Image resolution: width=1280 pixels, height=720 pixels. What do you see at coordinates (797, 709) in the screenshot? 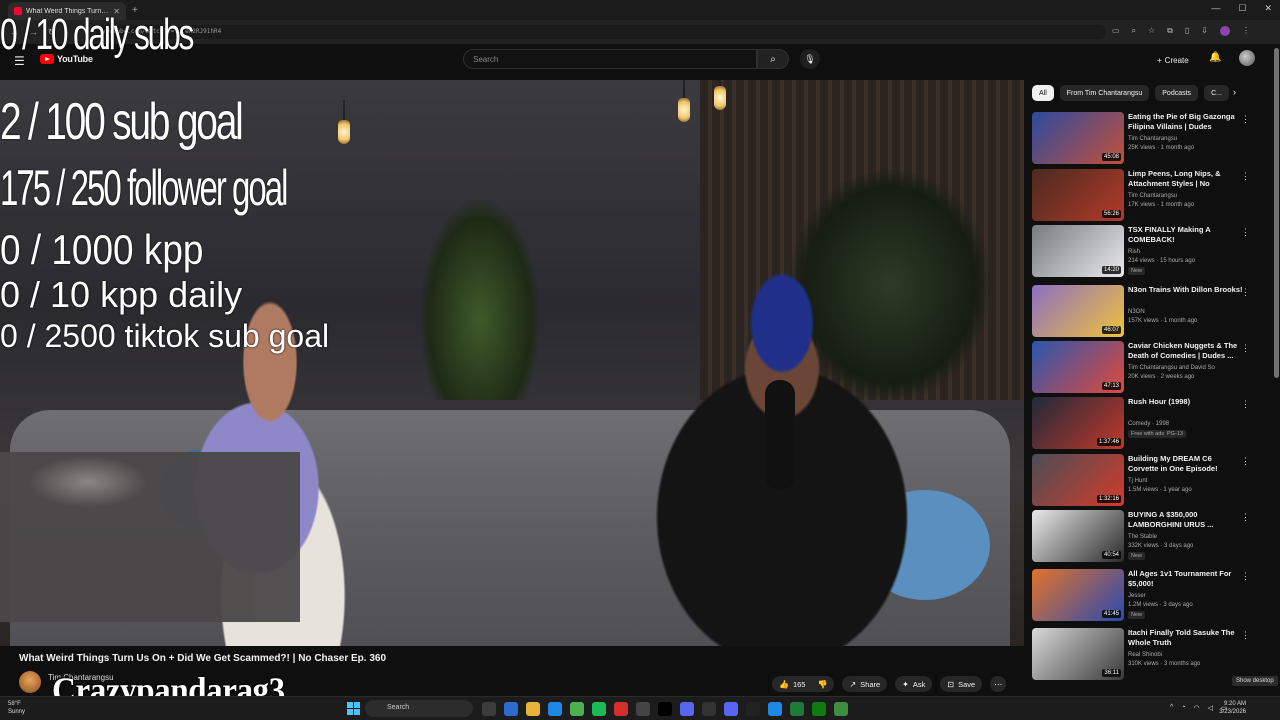
I see `excel-icon` at bounding box center [797, 709].